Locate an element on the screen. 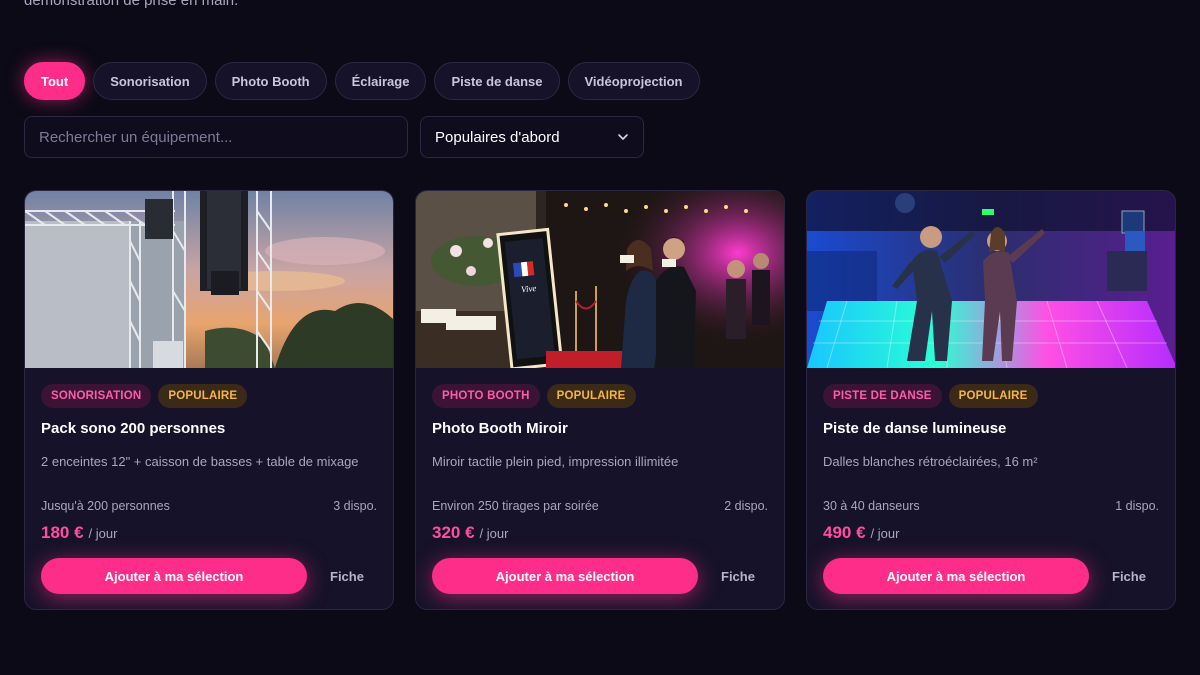 This screenshot has height=675, width=1200. product-description: Dalles blanches rétroéclairées, 16 m² is located at coordinates (930, 461).